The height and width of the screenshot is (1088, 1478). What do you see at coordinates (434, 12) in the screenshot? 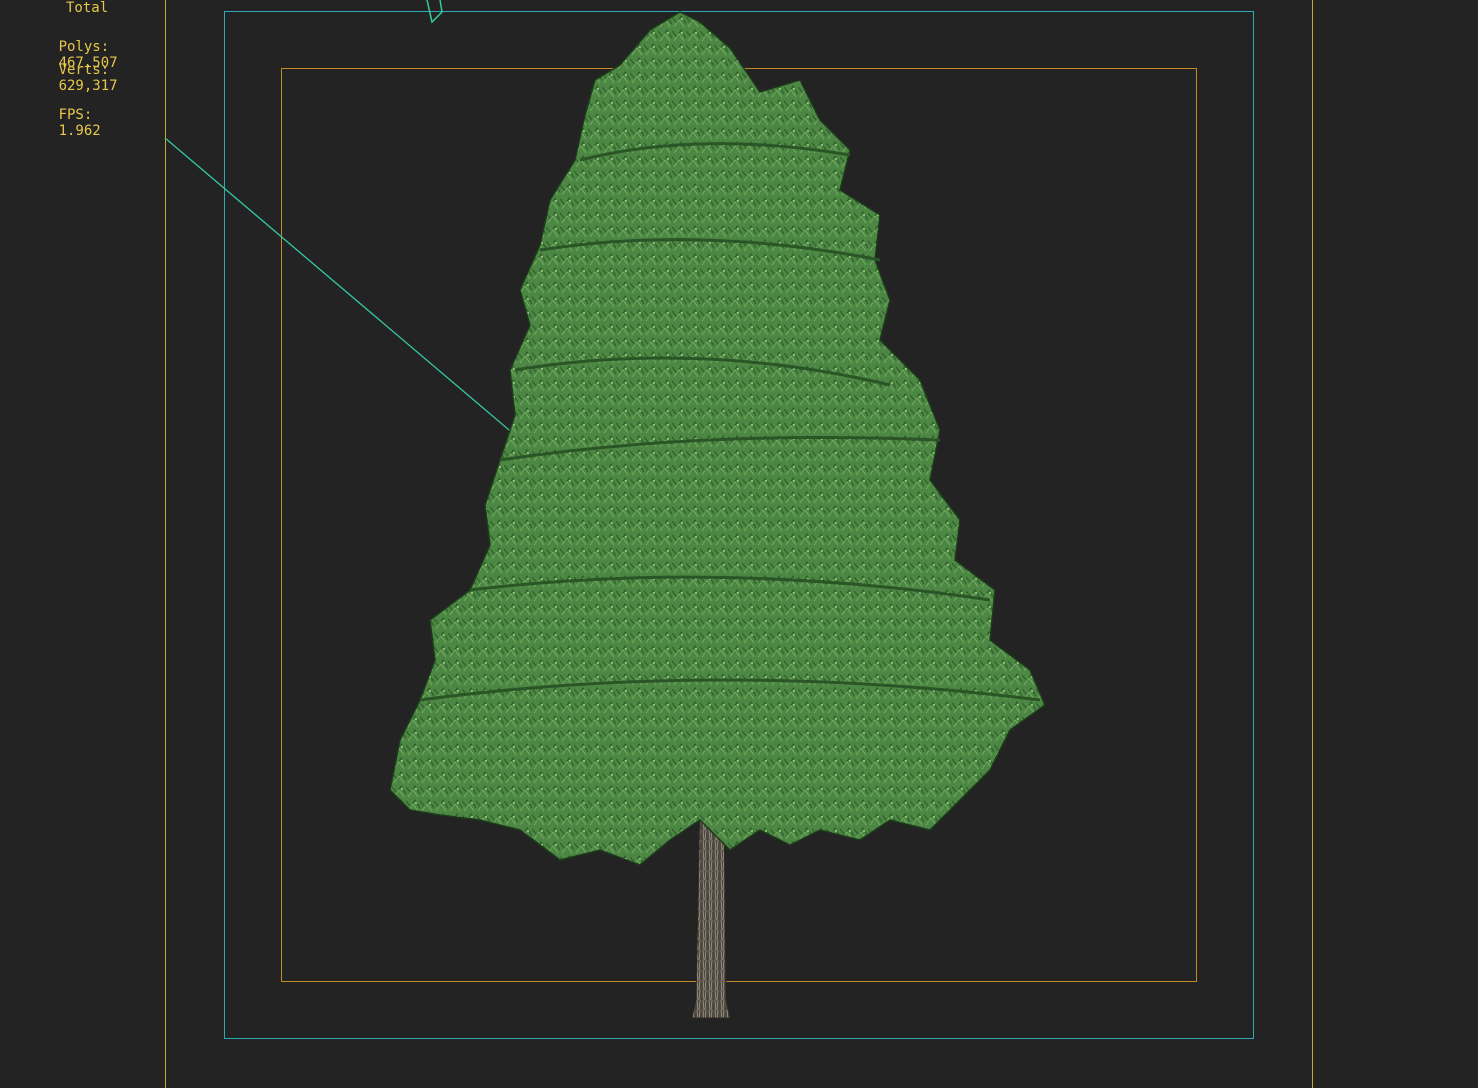
I see `camera-icon` at bounding box center [434, 12].